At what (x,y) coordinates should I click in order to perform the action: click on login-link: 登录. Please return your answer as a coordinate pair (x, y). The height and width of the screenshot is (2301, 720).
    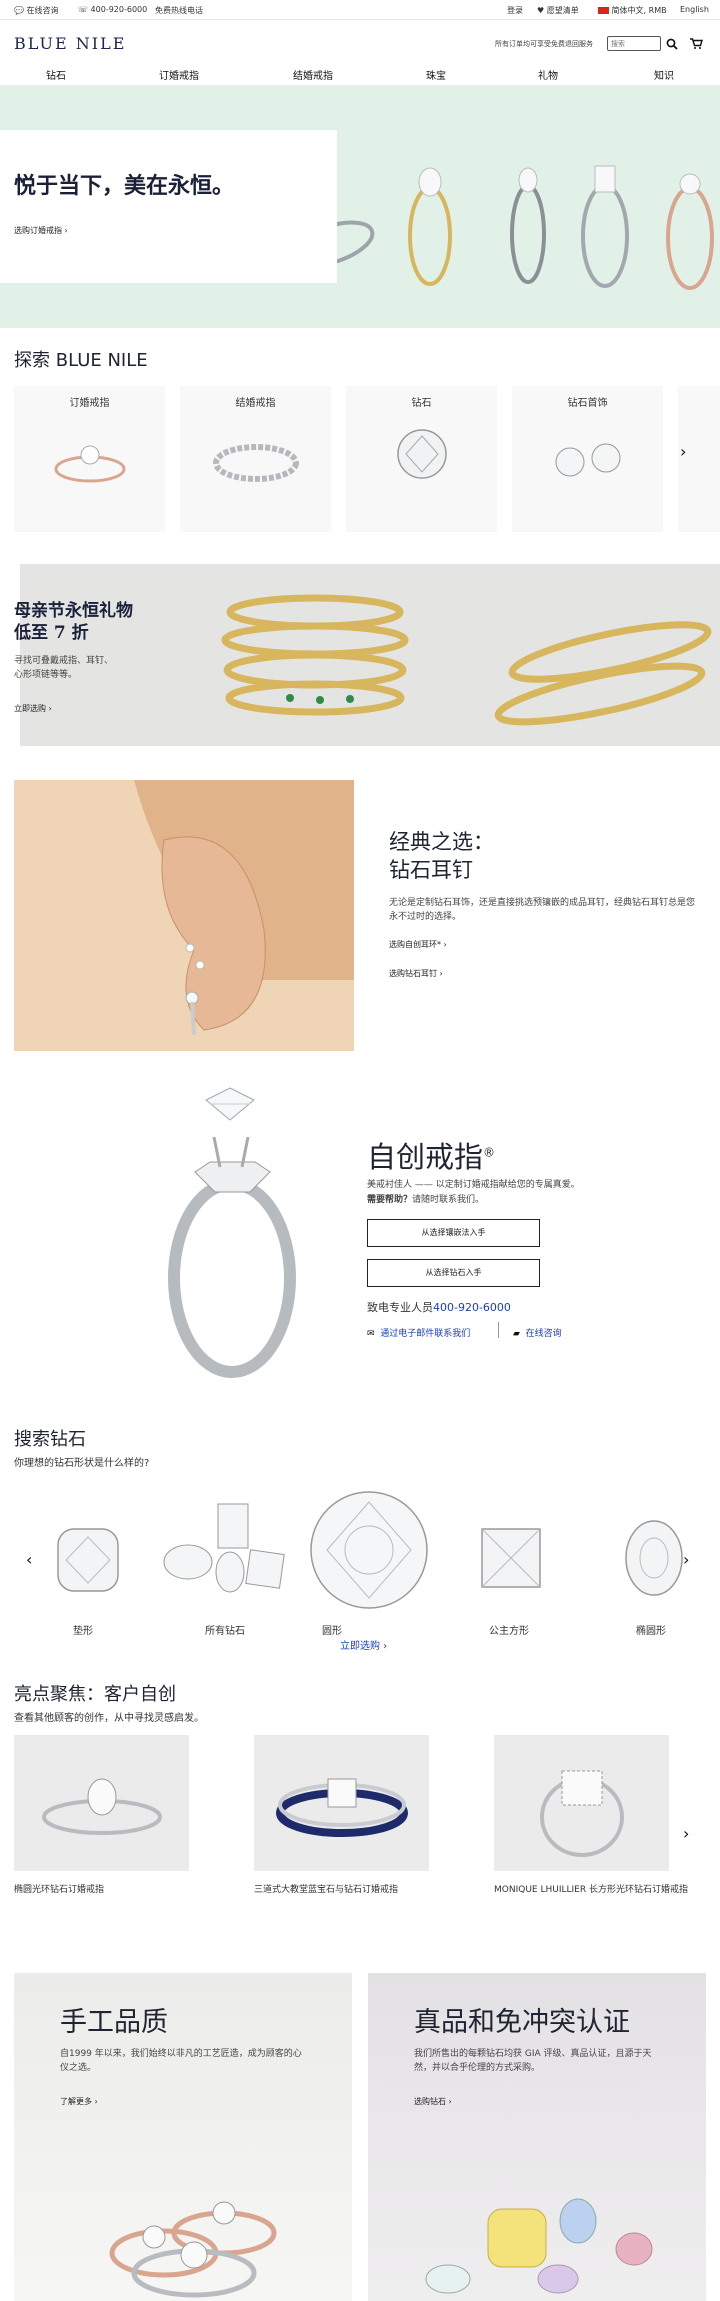
    Looking at the image, I should click on (515, 10).